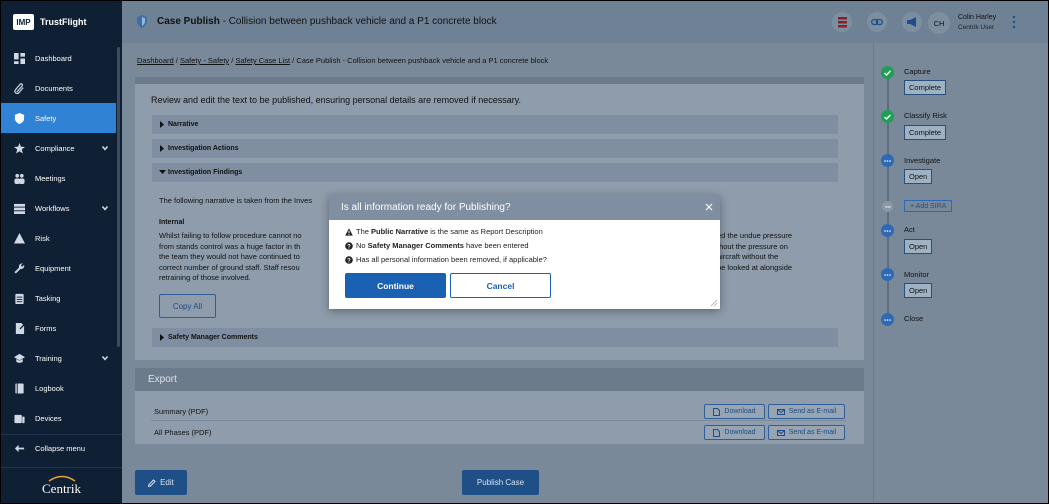 The width and height of the screenshot is (1049, 504). What do you see at coordinates (500, 285) in the screenshot?
I see `cancel-button: Cancel` at bounding box center [500, 285].